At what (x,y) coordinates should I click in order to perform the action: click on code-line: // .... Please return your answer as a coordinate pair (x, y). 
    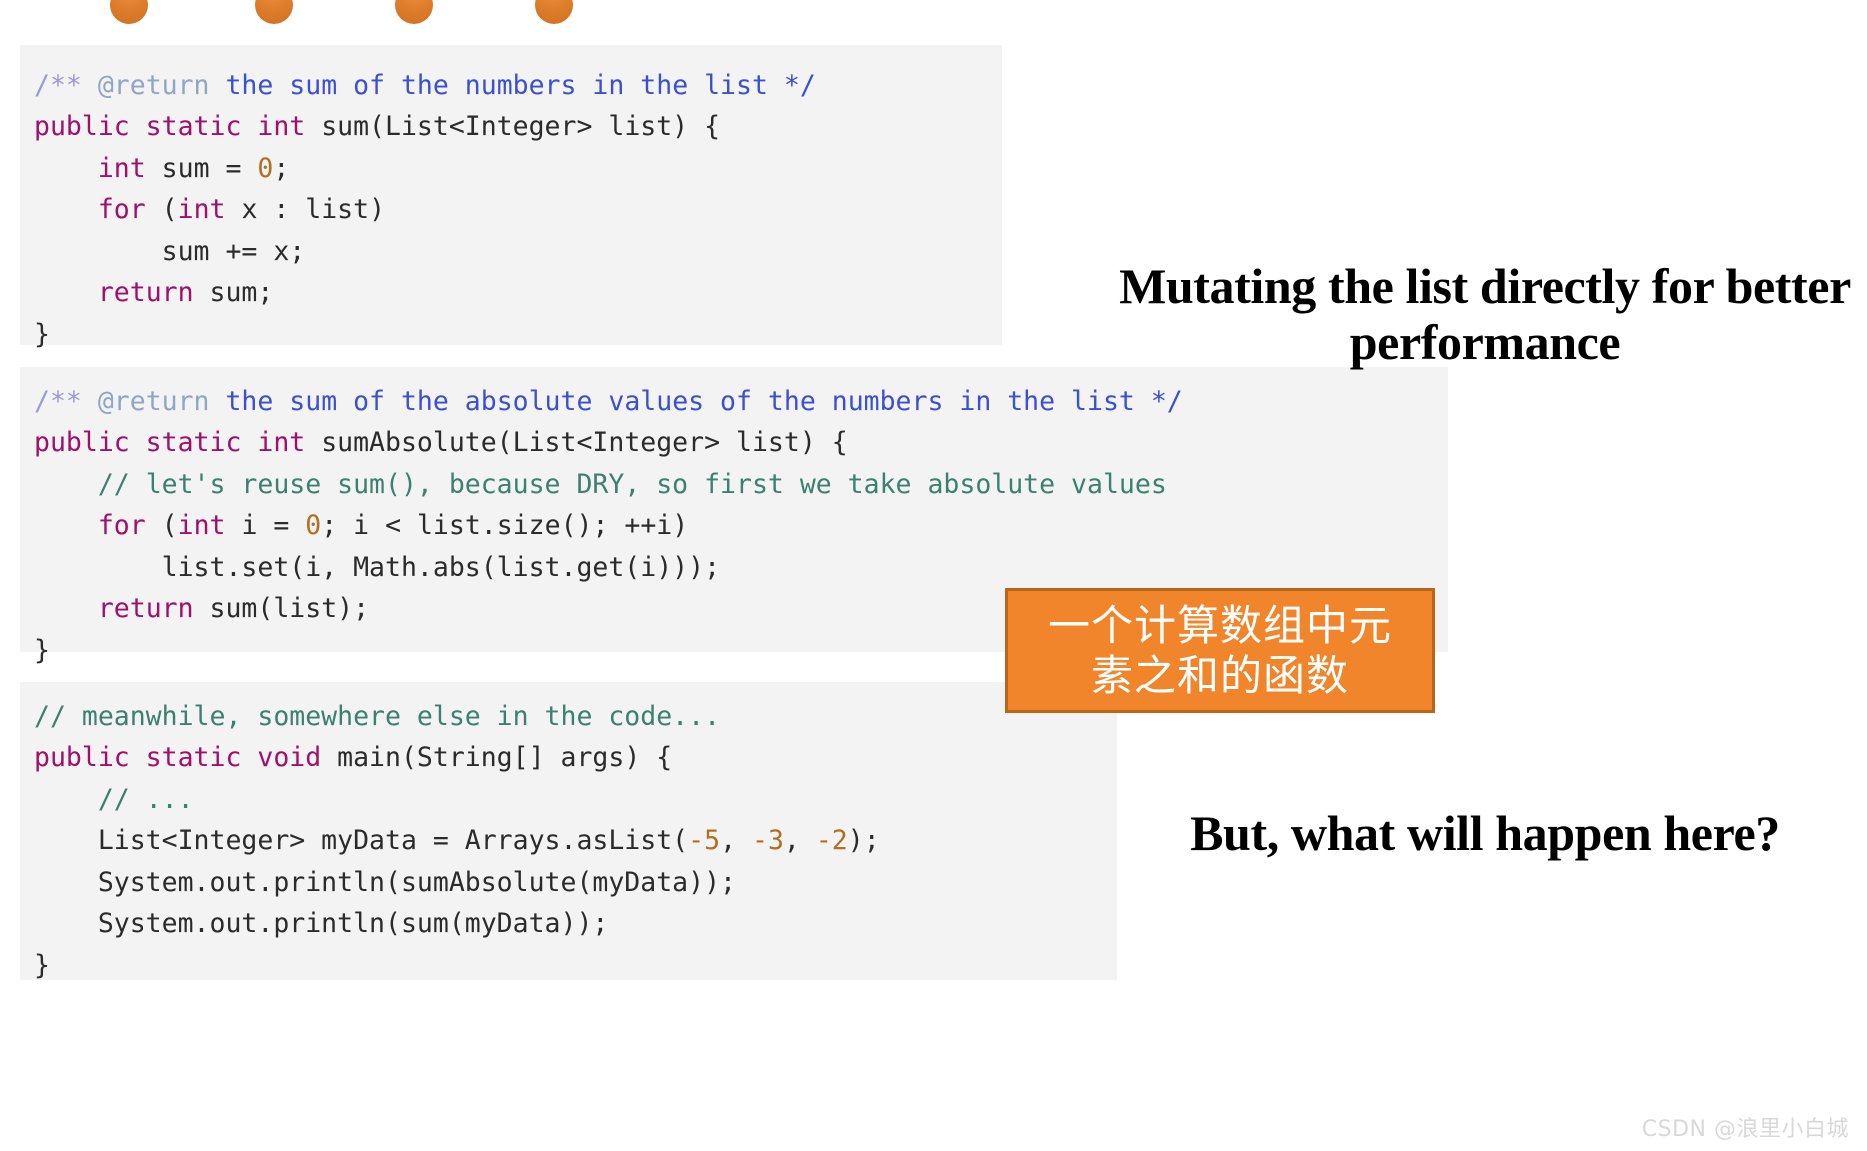
    Looking at the image, I should click on (575, 800).